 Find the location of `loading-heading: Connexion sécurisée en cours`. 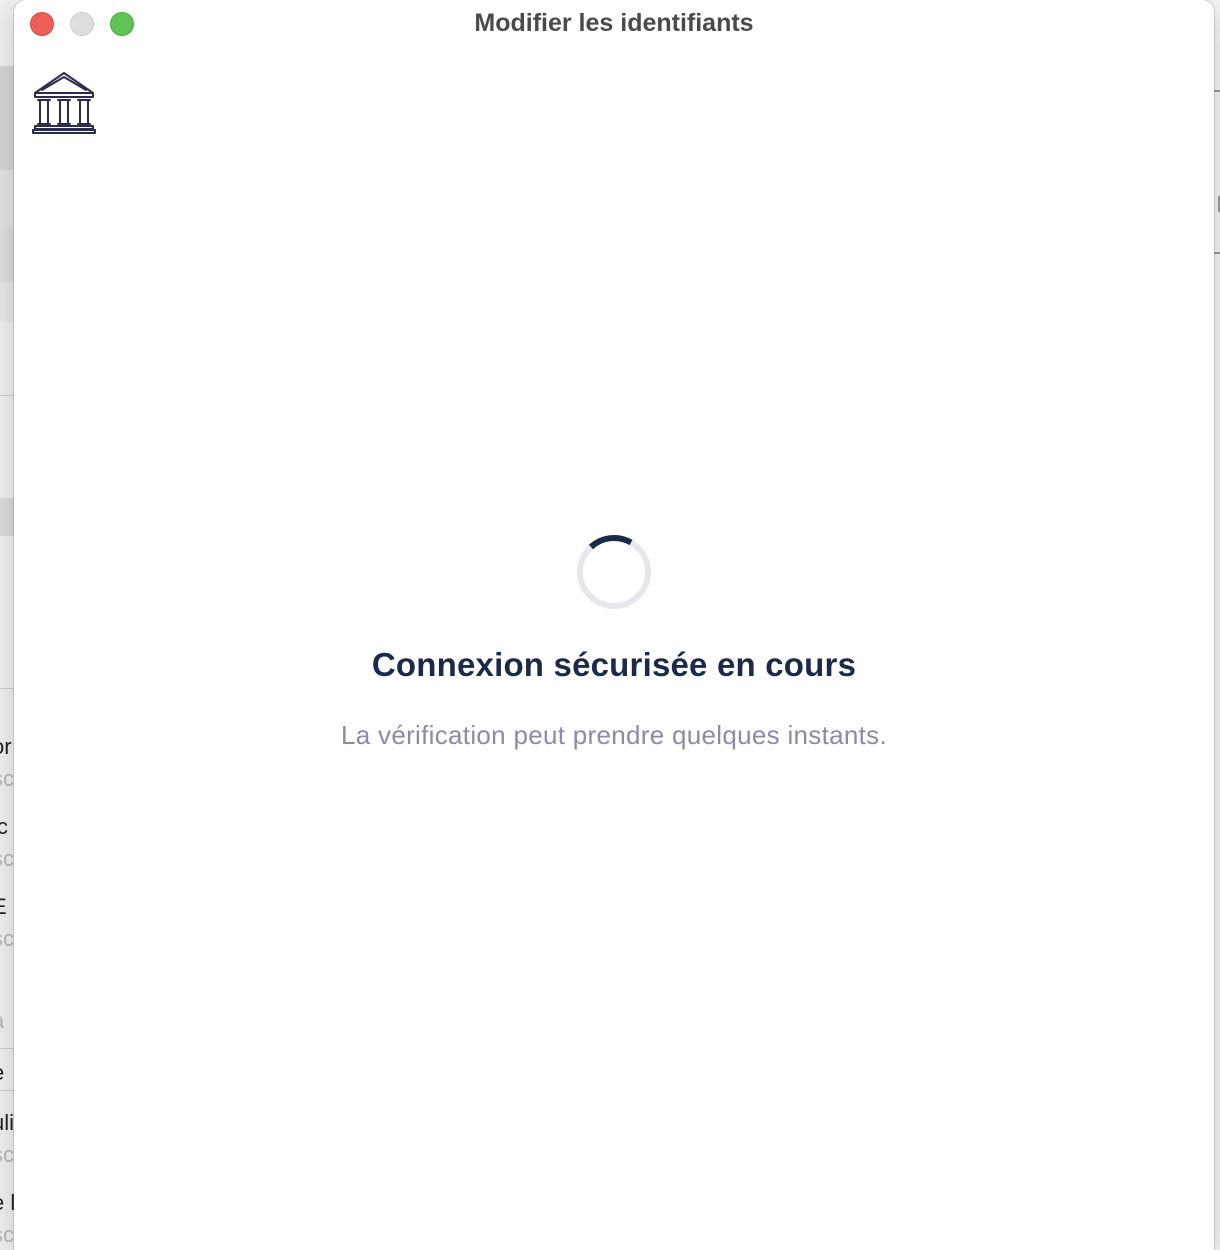

loading-heading: Connexion sécurisée en cours is located at coordinates (614, 664).